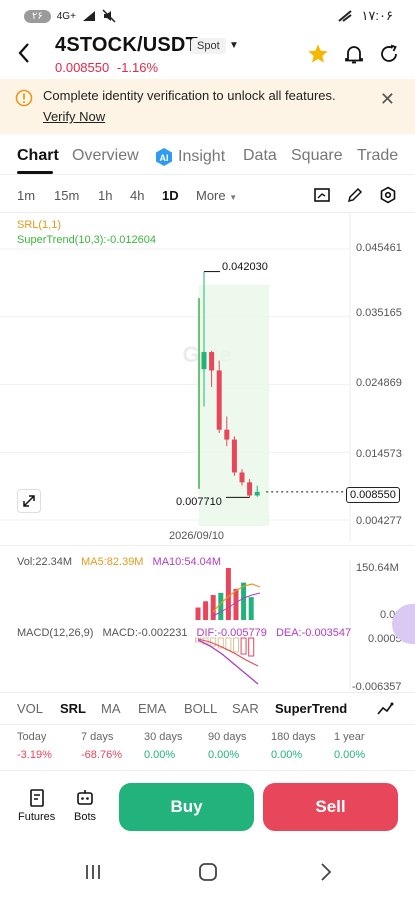 The image size is (415, 900). I want to click on bots-label: Bots, so click(85, 817).